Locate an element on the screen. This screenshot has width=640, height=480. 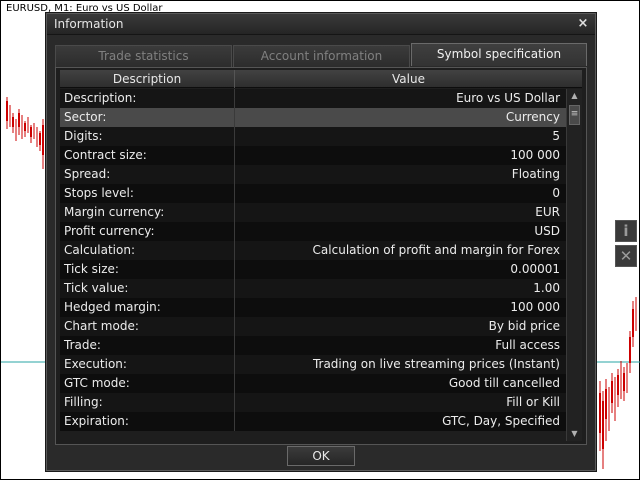
dialog-titlebar: Information × is located at coordinates (321, 24).